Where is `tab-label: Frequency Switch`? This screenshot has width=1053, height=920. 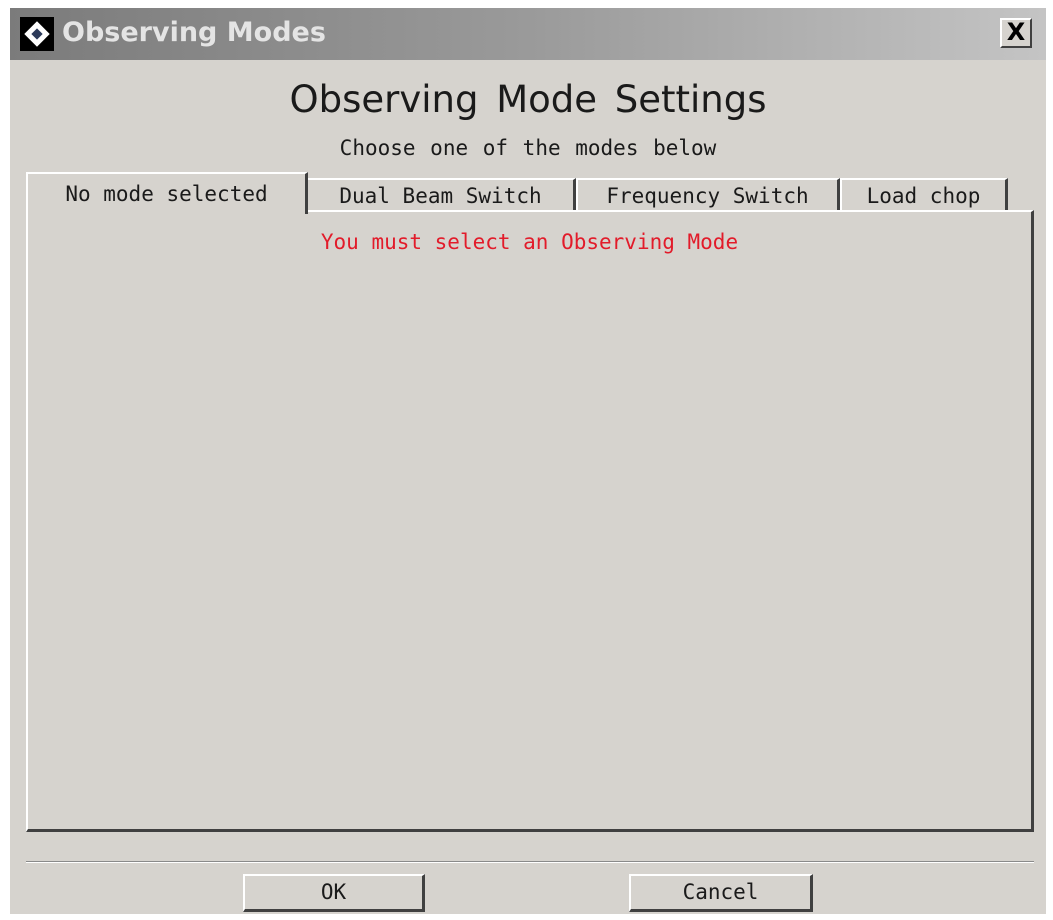
tab-label: Frequency Switch is located at coordinates (707, 196).